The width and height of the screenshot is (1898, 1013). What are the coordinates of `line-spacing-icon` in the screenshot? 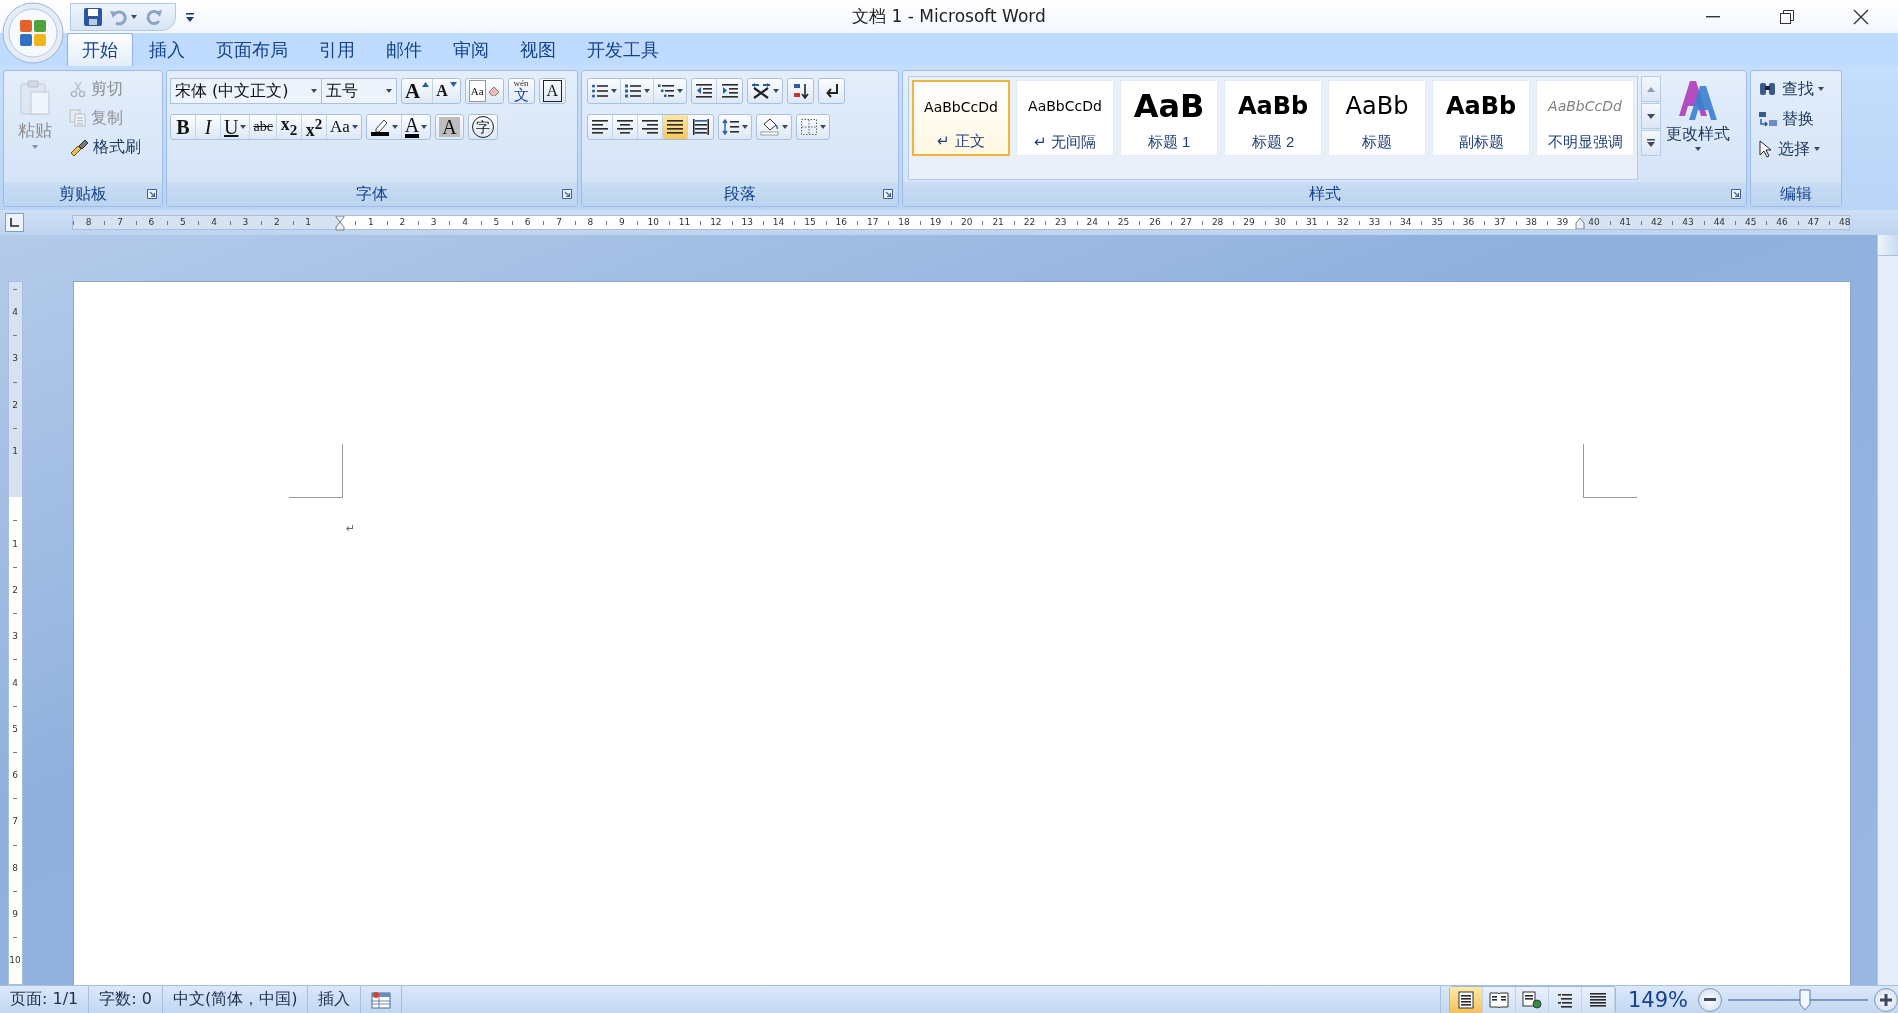 It's located at (731, 127).